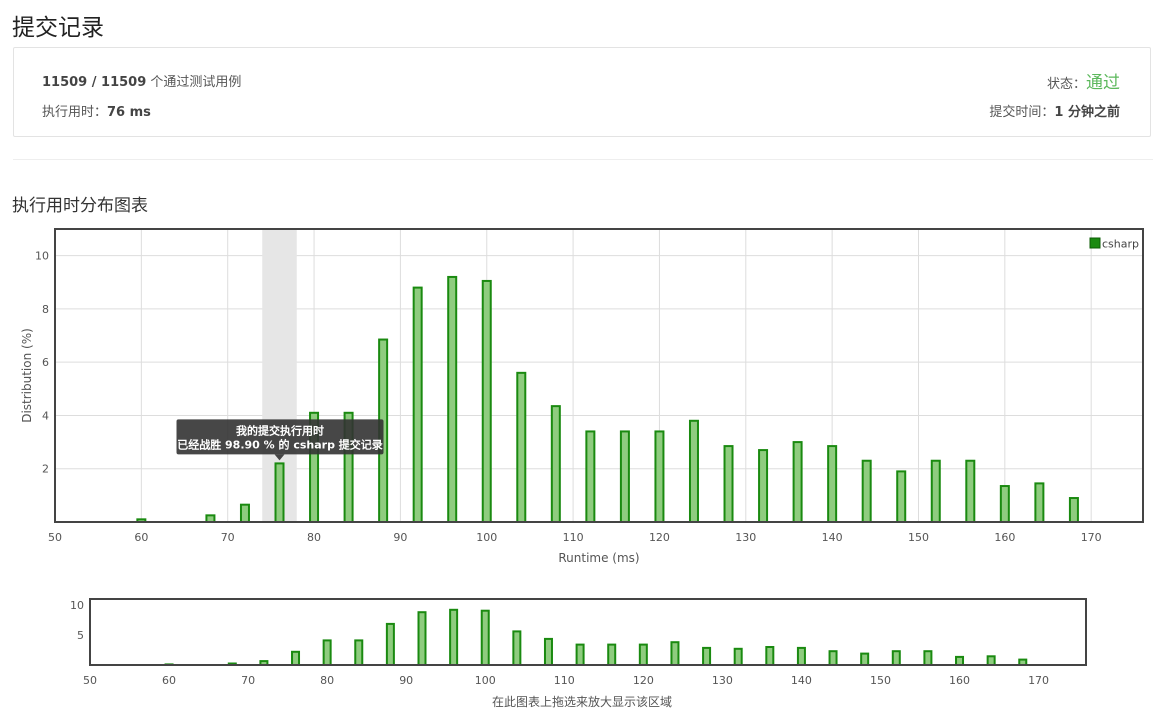 The width and height of the screenshot is (1166, 714). I want to click on tooltip-text: 已经战胜 98.90 % 的 csharp 提交记录, so click(280, 444).